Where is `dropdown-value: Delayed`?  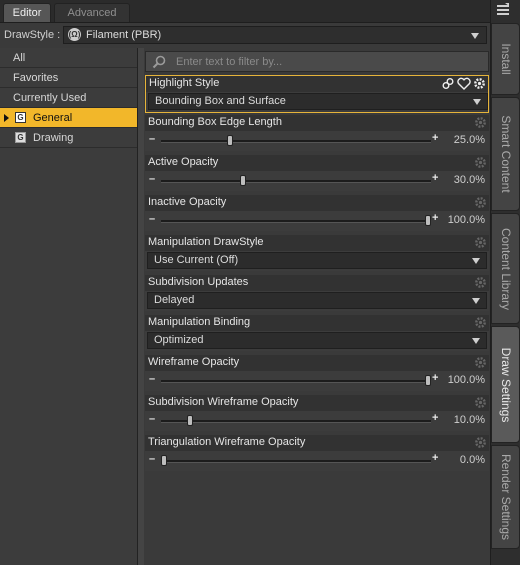
dropdown-value: Delayed is located at coordinates (174, 300).